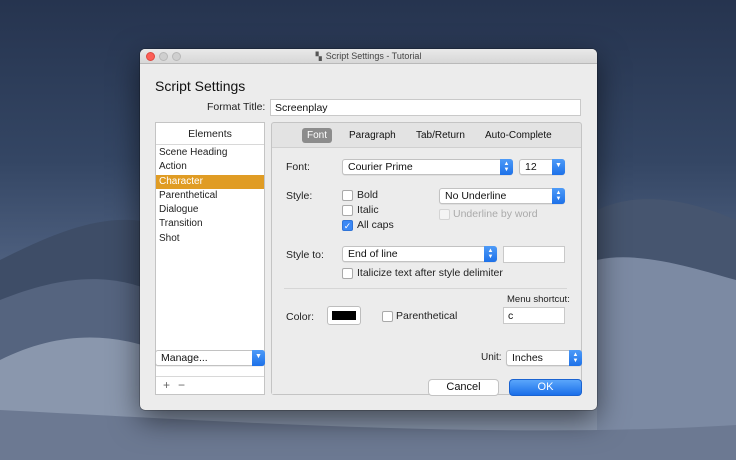  Describe the element at coordinates (373, 56) in the screenshot. I see `window-title-text: Script Settings - Tutorial` at that location.